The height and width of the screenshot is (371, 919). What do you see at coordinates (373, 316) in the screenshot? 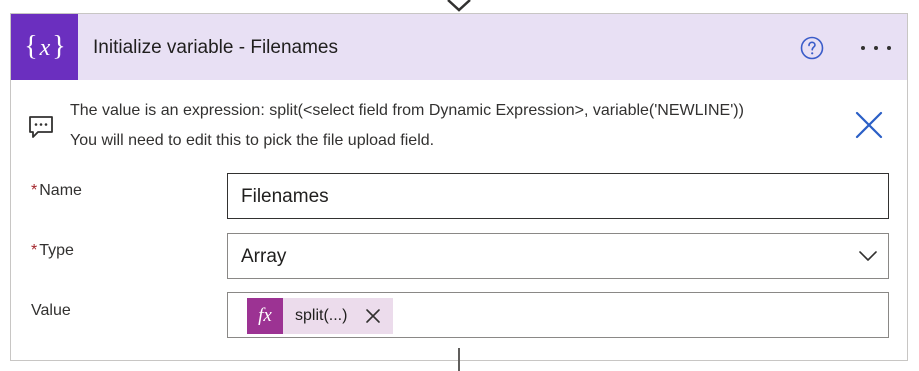
I see `close-icon` at bounding box center [373, 316].